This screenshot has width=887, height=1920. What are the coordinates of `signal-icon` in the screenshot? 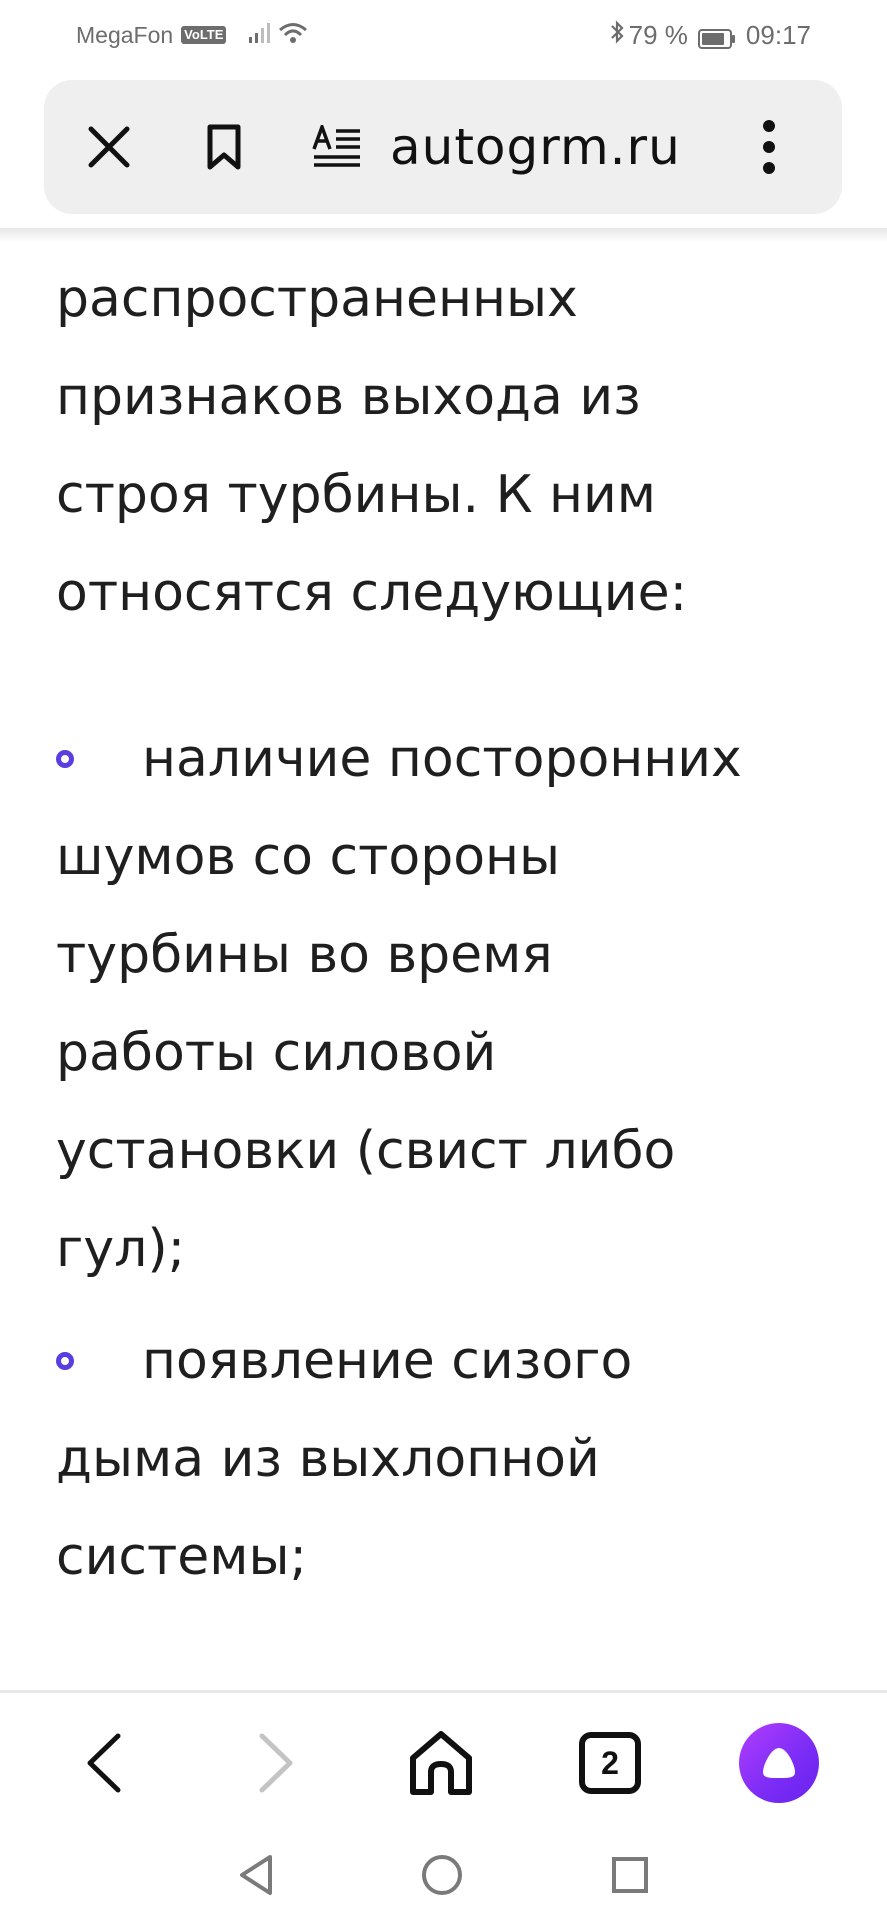 It's located at (259, 35).